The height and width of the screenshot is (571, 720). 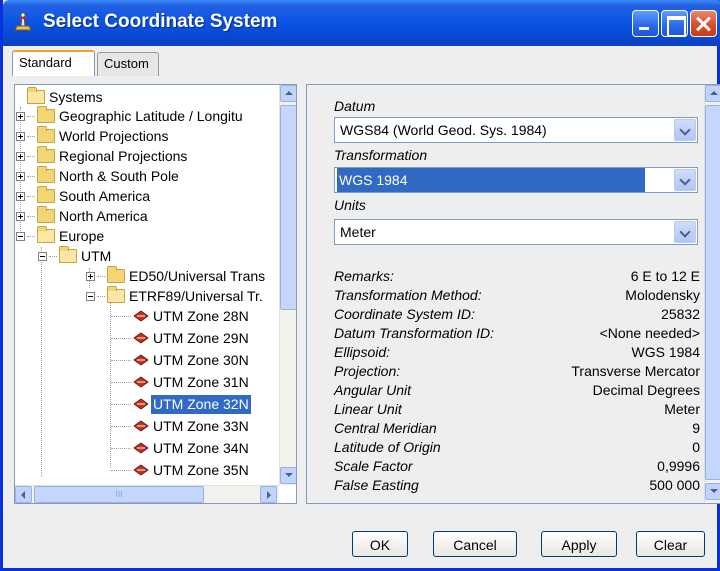 What do you see at coordinates (355, 106) in the screenshot?
I see `datum-label: Datum` at bounding box center [355, 106].